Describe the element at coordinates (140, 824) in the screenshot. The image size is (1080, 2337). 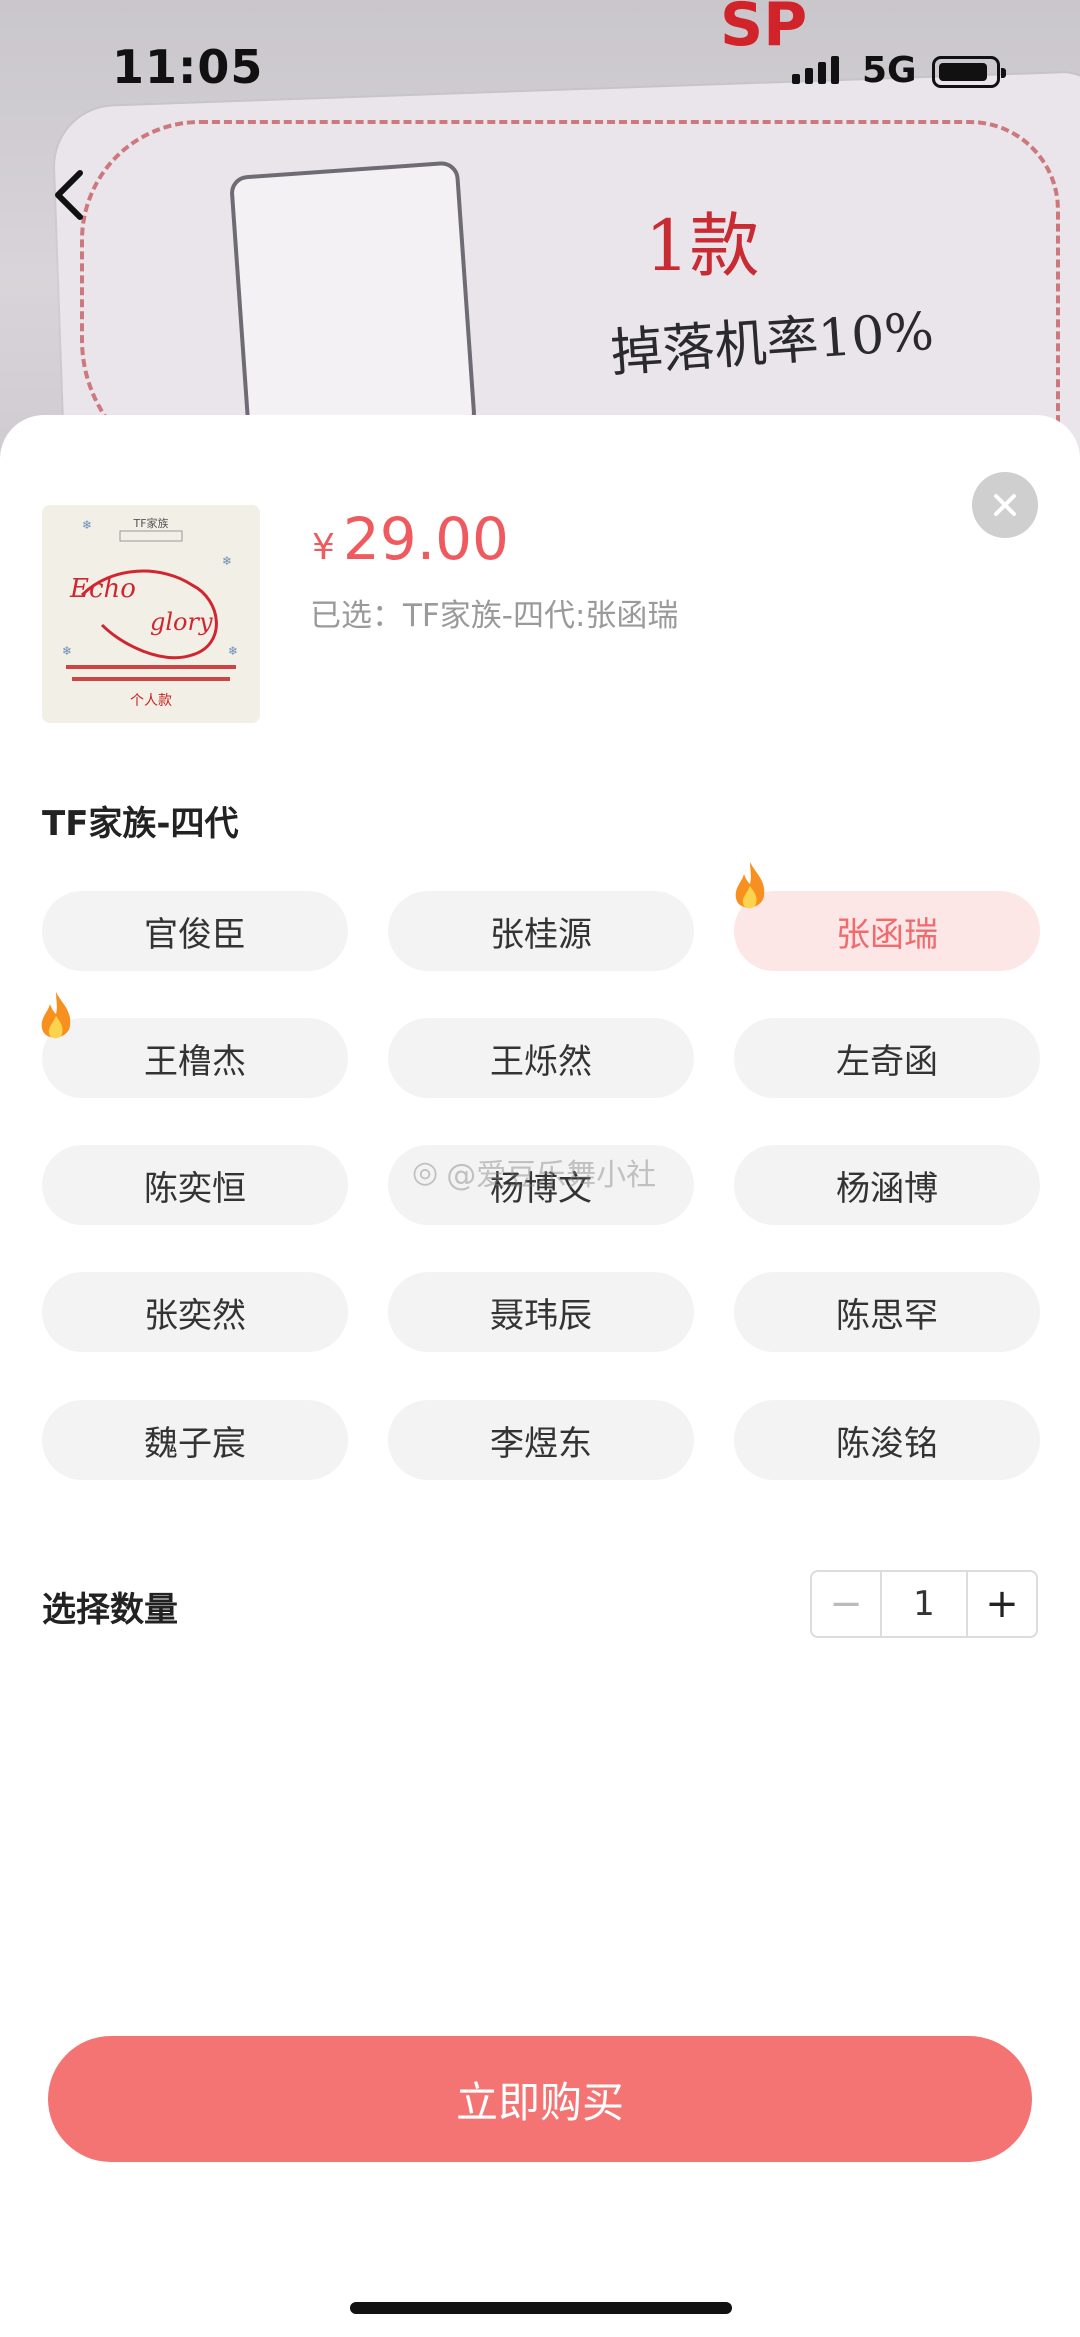
I see `variant-group-title: TF家族-四代` at that location.